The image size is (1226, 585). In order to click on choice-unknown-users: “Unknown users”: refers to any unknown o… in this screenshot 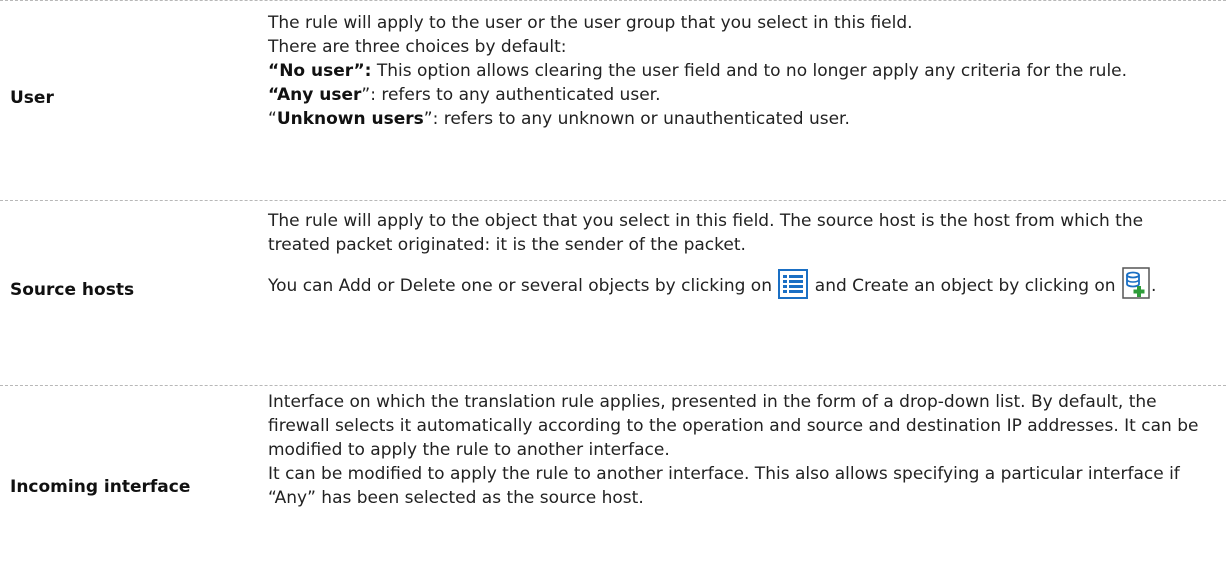, I will do `click(737, 119)`.